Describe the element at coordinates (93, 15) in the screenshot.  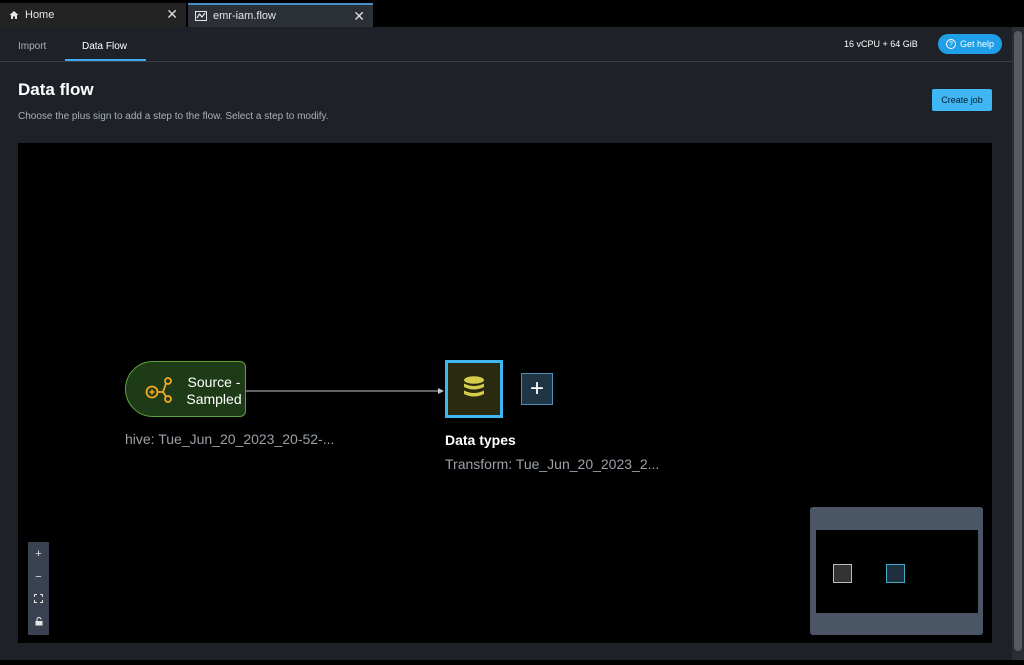
I see `tab-home: Home ✕` at that location.